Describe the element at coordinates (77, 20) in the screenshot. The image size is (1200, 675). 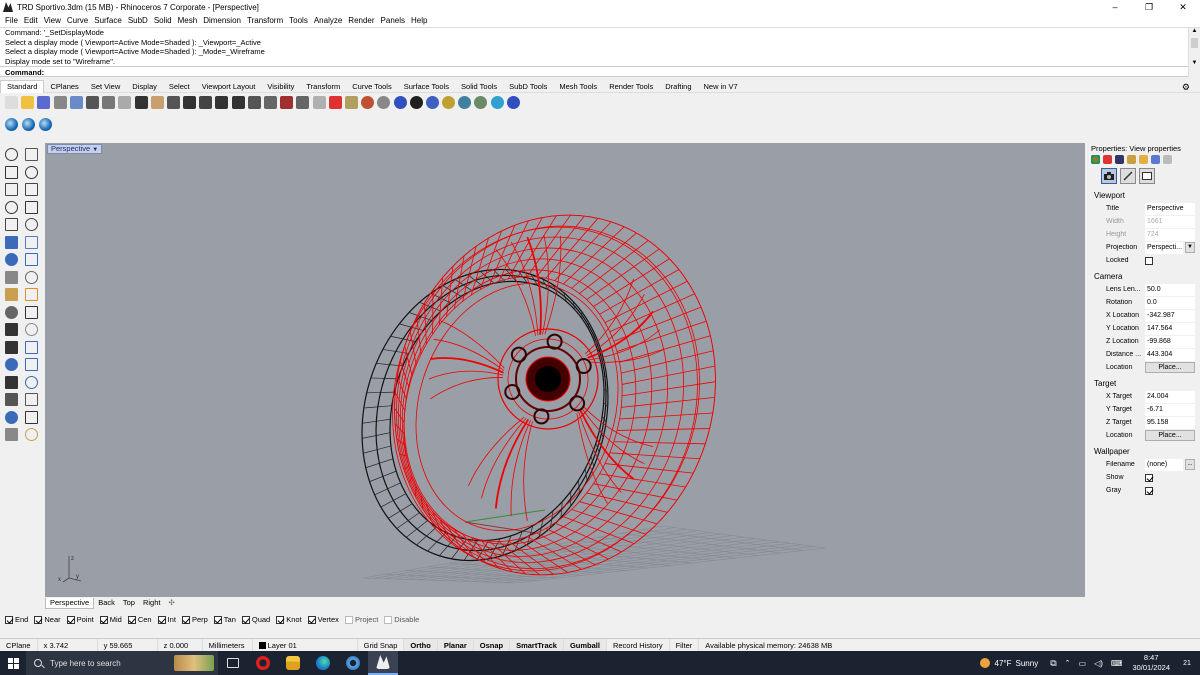
I see `menu-curve: Curve` at that location.